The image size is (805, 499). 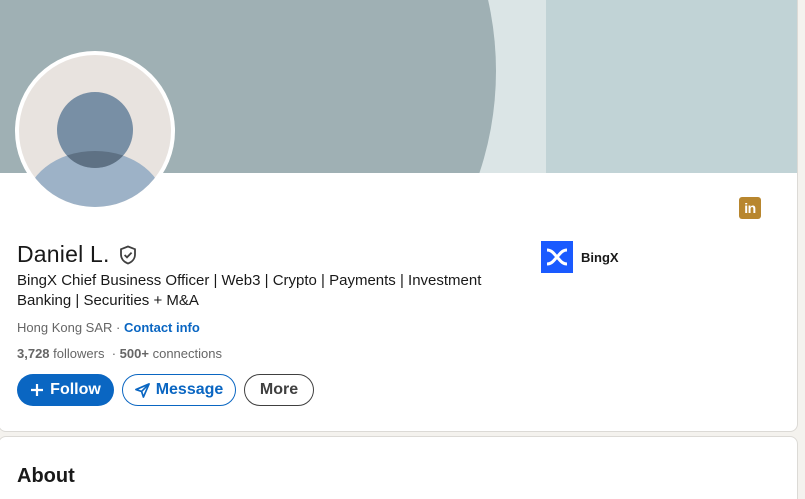 What do you see at coordinates (65, 327) in the screenshot?
I see `location-text: Hong Kong SAR` at bounding box center [65, 327].